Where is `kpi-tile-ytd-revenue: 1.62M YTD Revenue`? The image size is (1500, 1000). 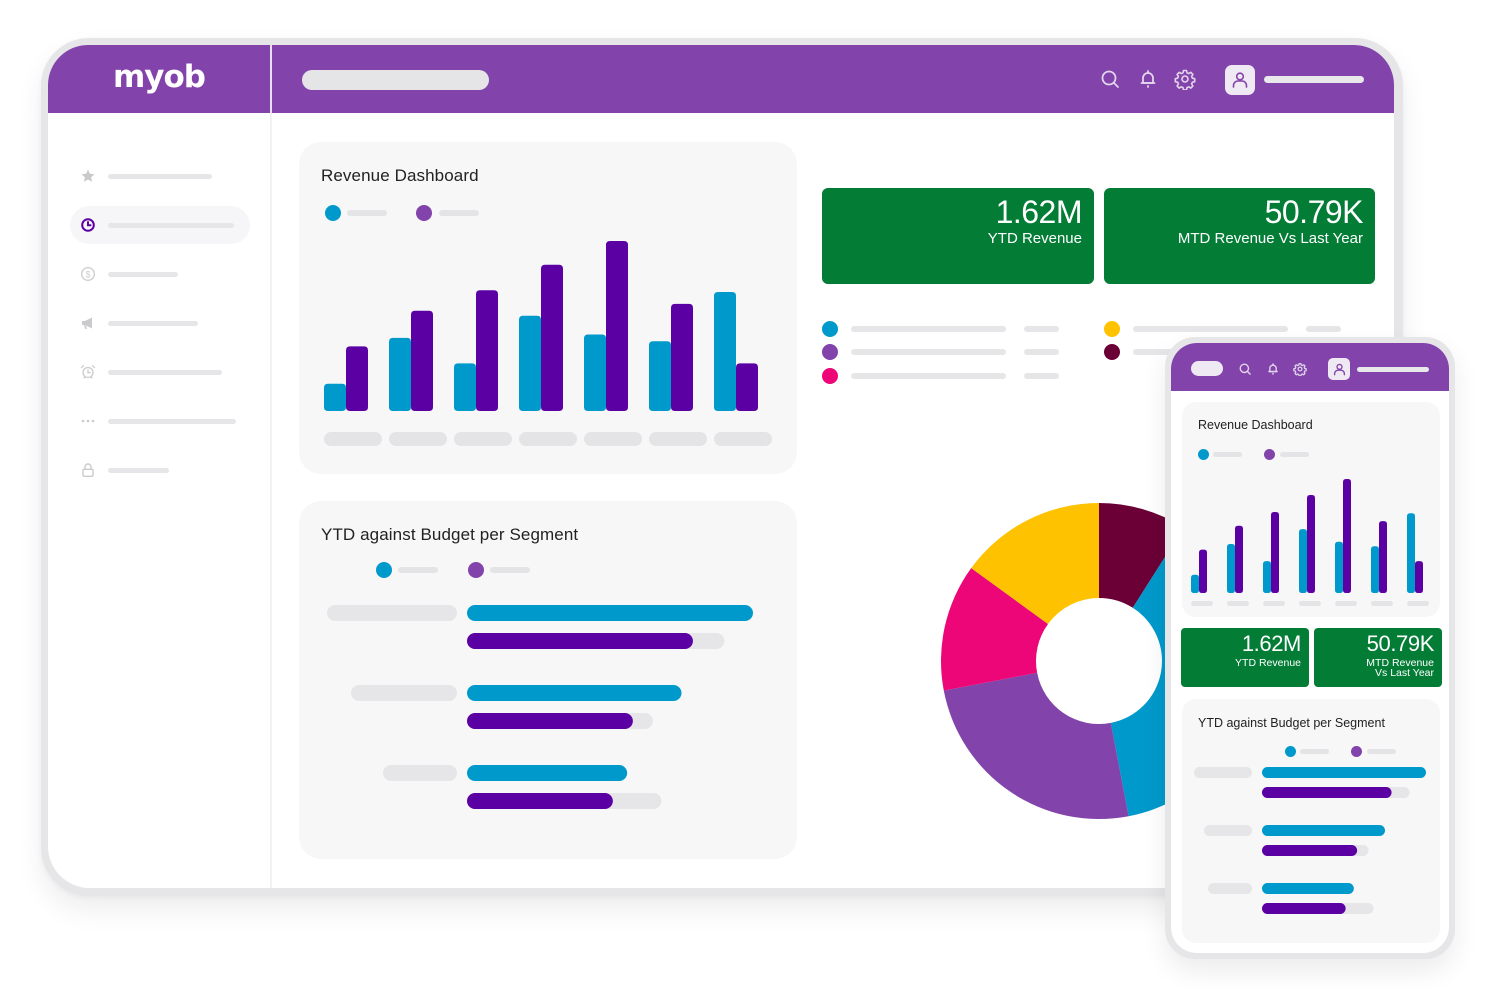 kpi-tile-ytd-revenue: 1.62M YTD Revenue is located at coordinates (958, 236).